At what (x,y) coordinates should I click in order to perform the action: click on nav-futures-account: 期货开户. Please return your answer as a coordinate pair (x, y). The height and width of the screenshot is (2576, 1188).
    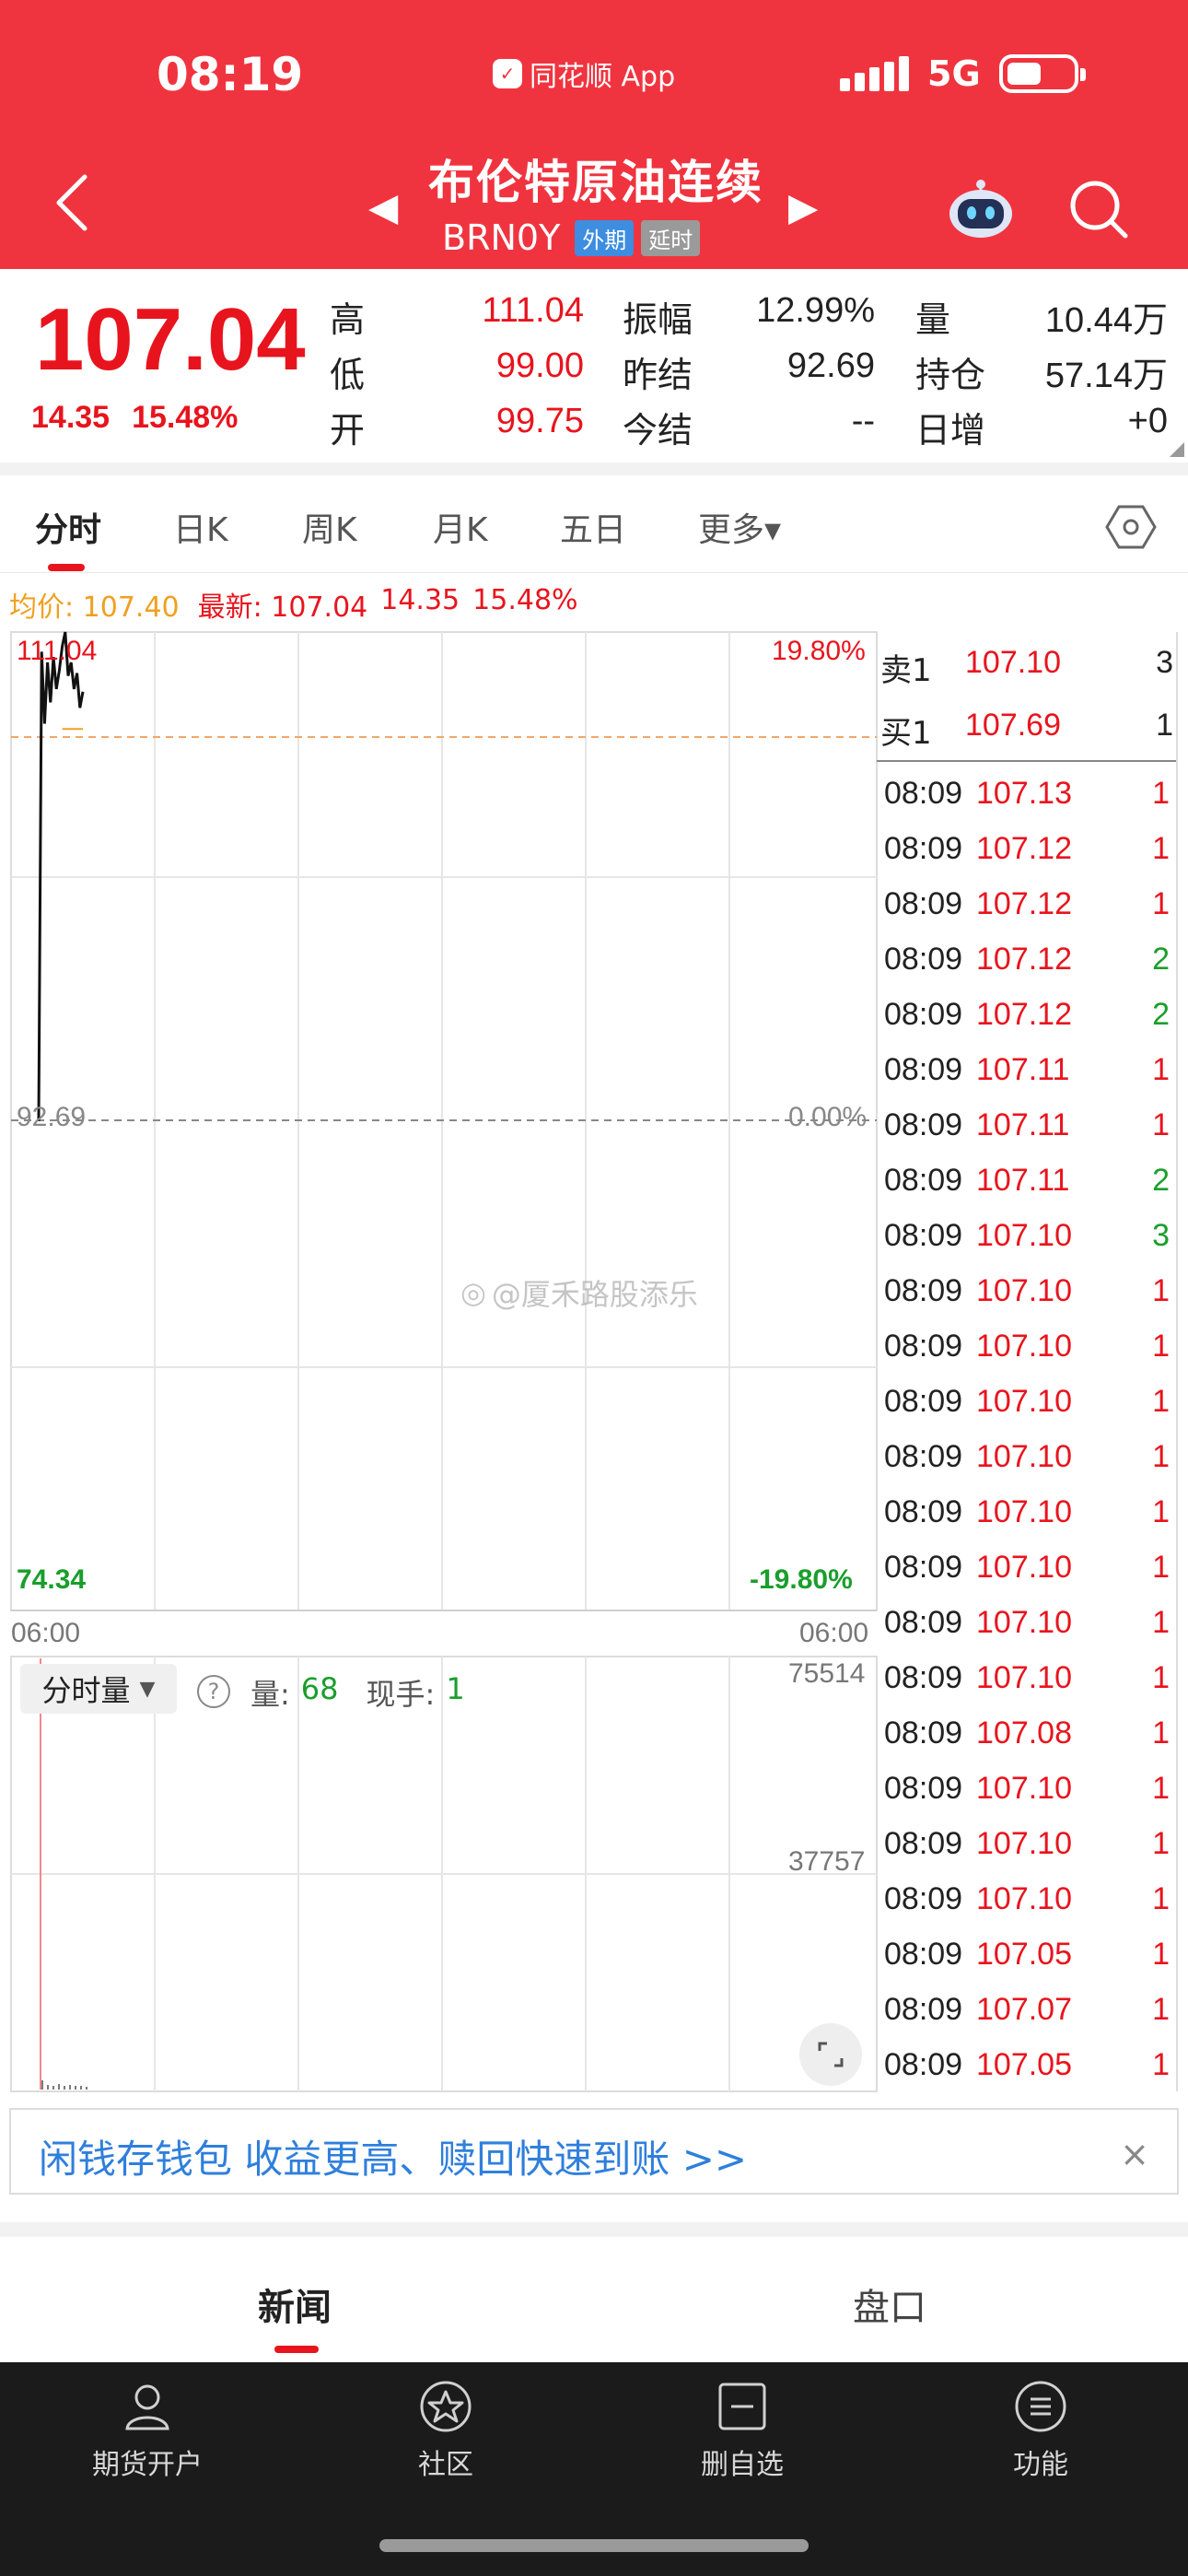
    Looking at the image, I should click on (147, 2430).